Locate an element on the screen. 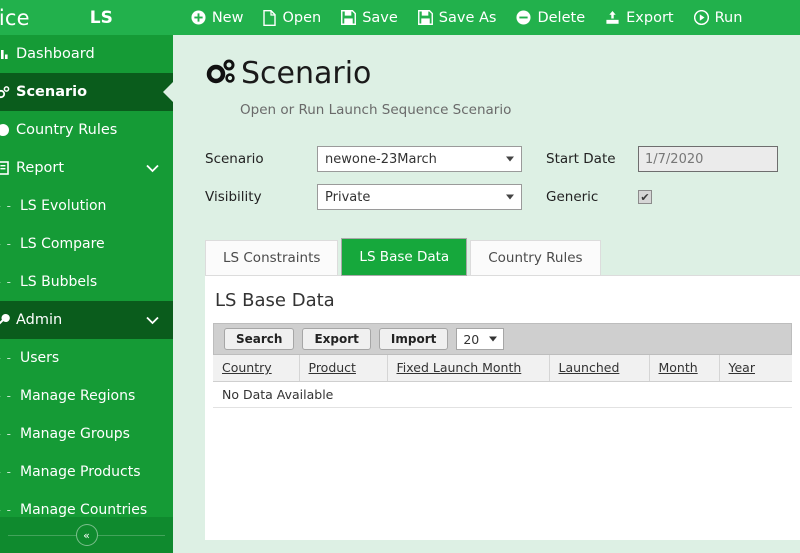 The width and height of the screenshot is (800, 553). column-header-country: Country is located at coordinates (256, 368).